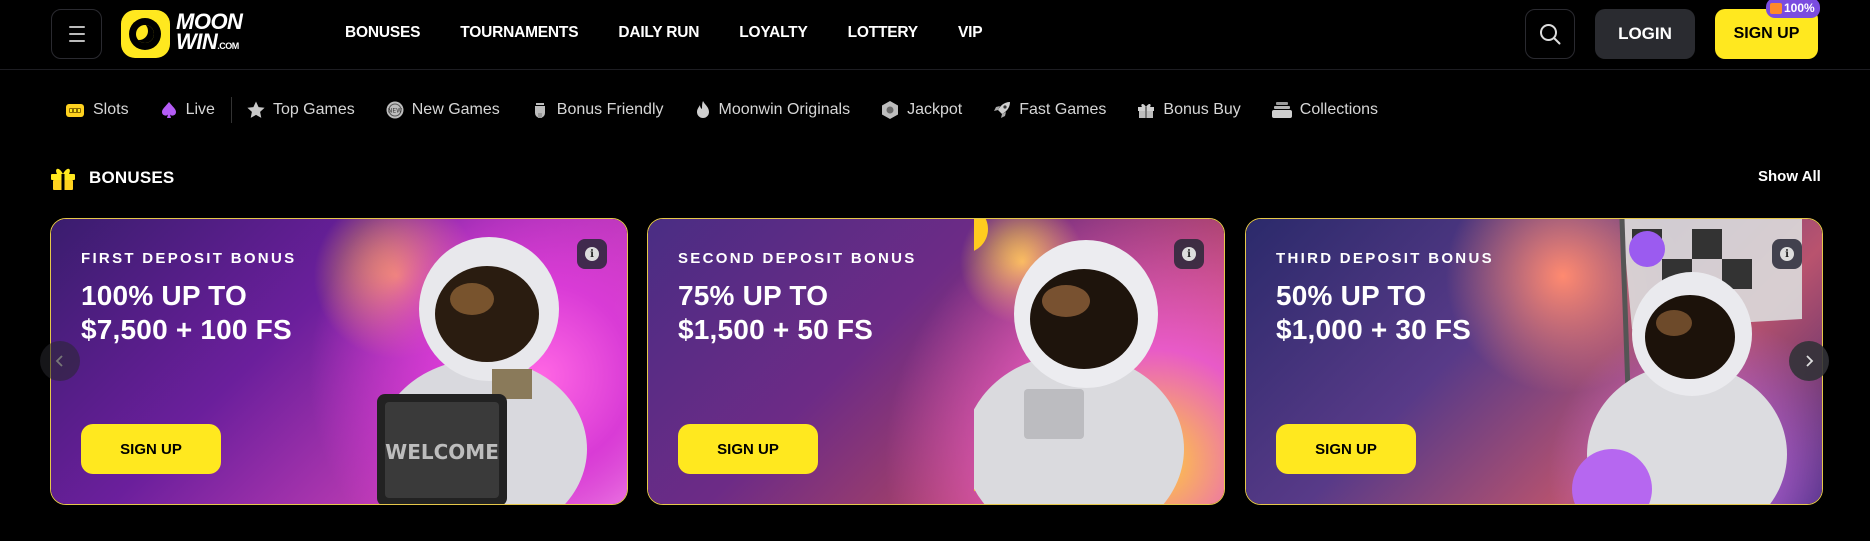 The image size is (1870, 541). I want to click on stack-icon, so click(1281, 110).